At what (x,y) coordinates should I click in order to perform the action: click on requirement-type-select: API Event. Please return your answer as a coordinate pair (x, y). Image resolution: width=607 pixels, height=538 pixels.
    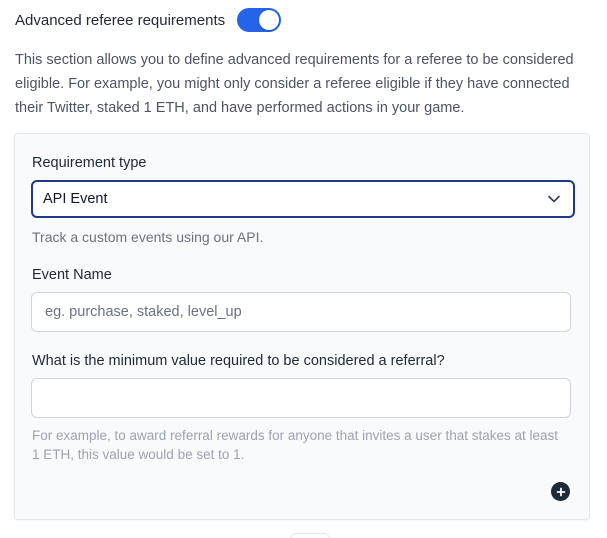
    Looking at the image, I should click on (303, 199).